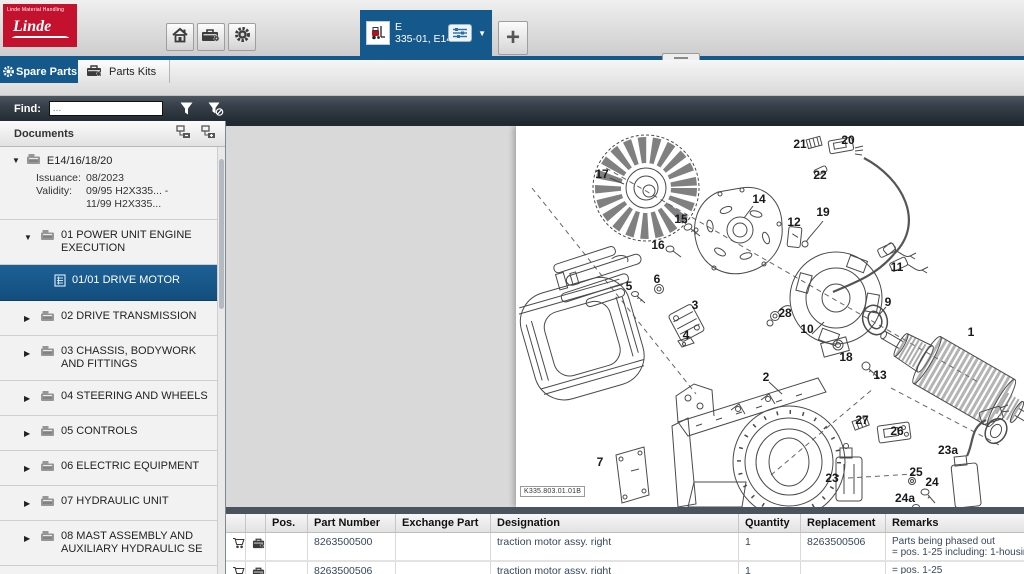  Describe the element at coordinates (862, 420) in the screenshot. I see `part-callout-27: 27` at that location.